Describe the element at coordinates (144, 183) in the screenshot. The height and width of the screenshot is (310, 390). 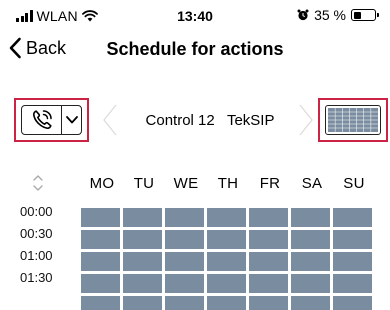
I see `day-header-tu: TU` at that location.